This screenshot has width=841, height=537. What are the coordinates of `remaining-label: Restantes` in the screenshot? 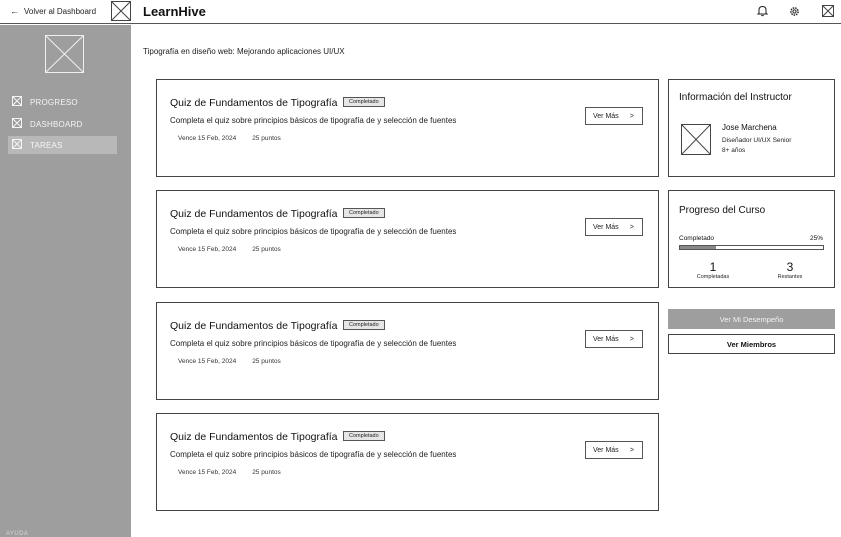 It's located at (790, 277).